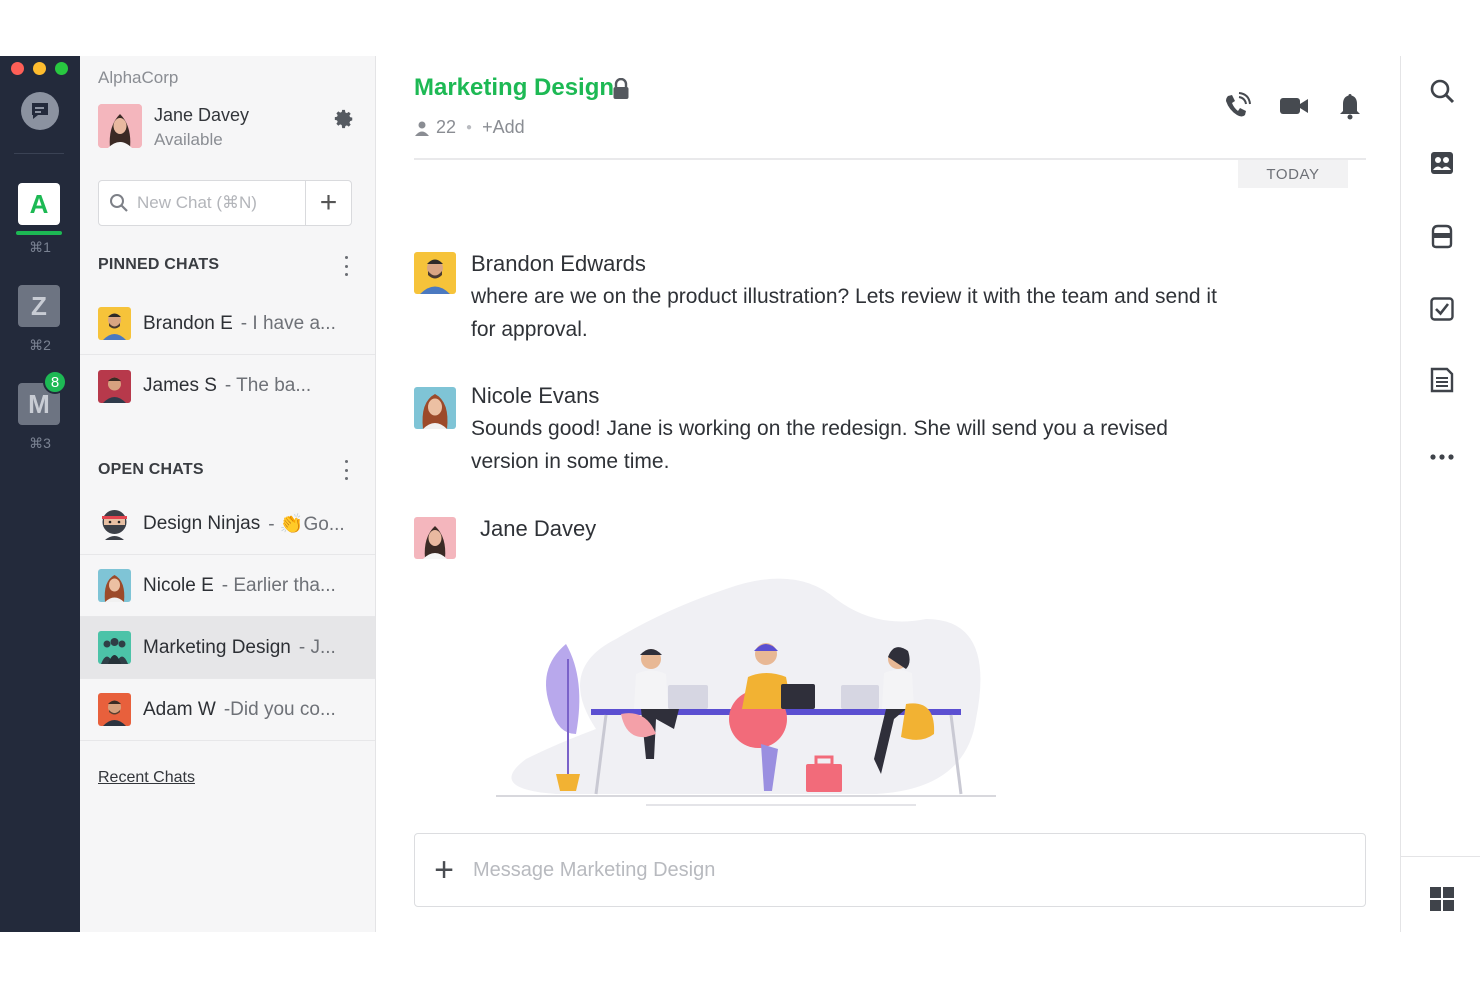 This screenshot has width=1480, height=987. Describe the element at coordinates (746, 692) in the screenshot. I see `team-illustration` at that location.